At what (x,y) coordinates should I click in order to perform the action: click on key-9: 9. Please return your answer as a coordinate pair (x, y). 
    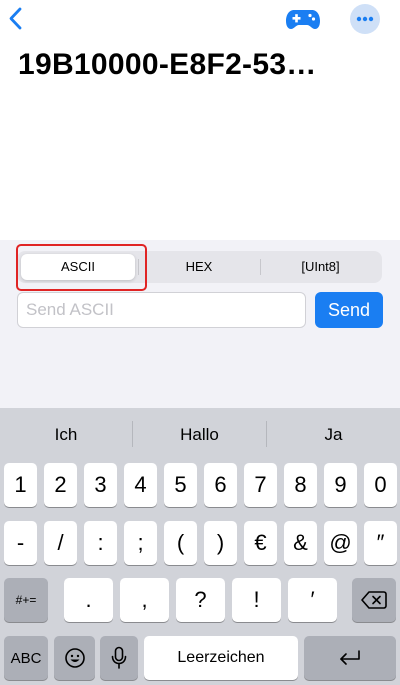
    Looking at the image, I should click on (340, 485).